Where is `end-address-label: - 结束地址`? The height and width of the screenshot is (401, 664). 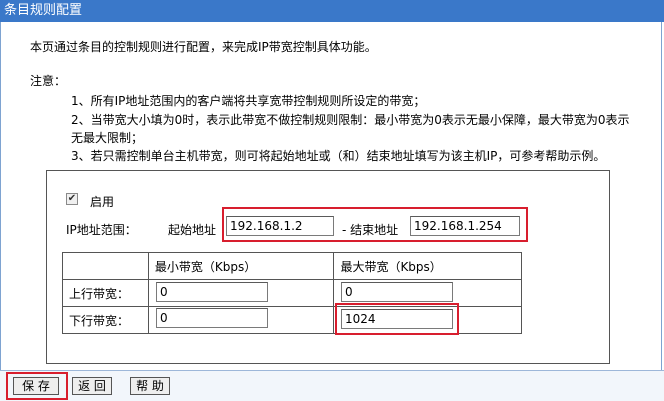 end-address-label: - 结束地址 is located at coordinates (370, 230).